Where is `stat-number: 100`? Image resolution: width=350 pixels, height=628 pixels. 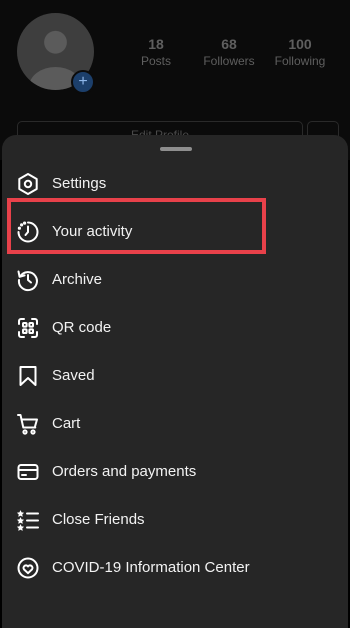 stat-number: 100 is located at coordinates (300, 44).